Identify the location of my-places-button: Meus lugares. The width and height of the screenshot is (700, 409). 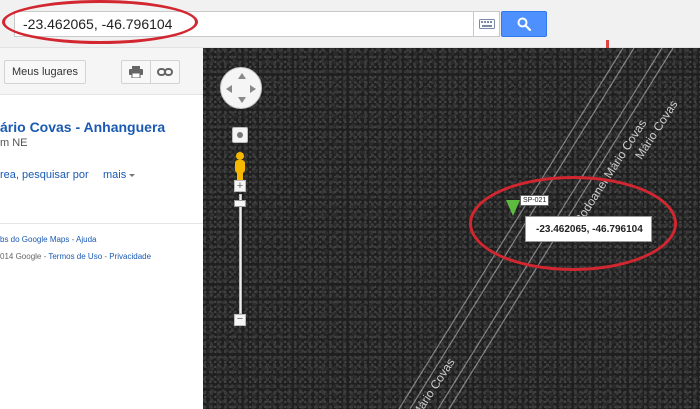
(45, 72).